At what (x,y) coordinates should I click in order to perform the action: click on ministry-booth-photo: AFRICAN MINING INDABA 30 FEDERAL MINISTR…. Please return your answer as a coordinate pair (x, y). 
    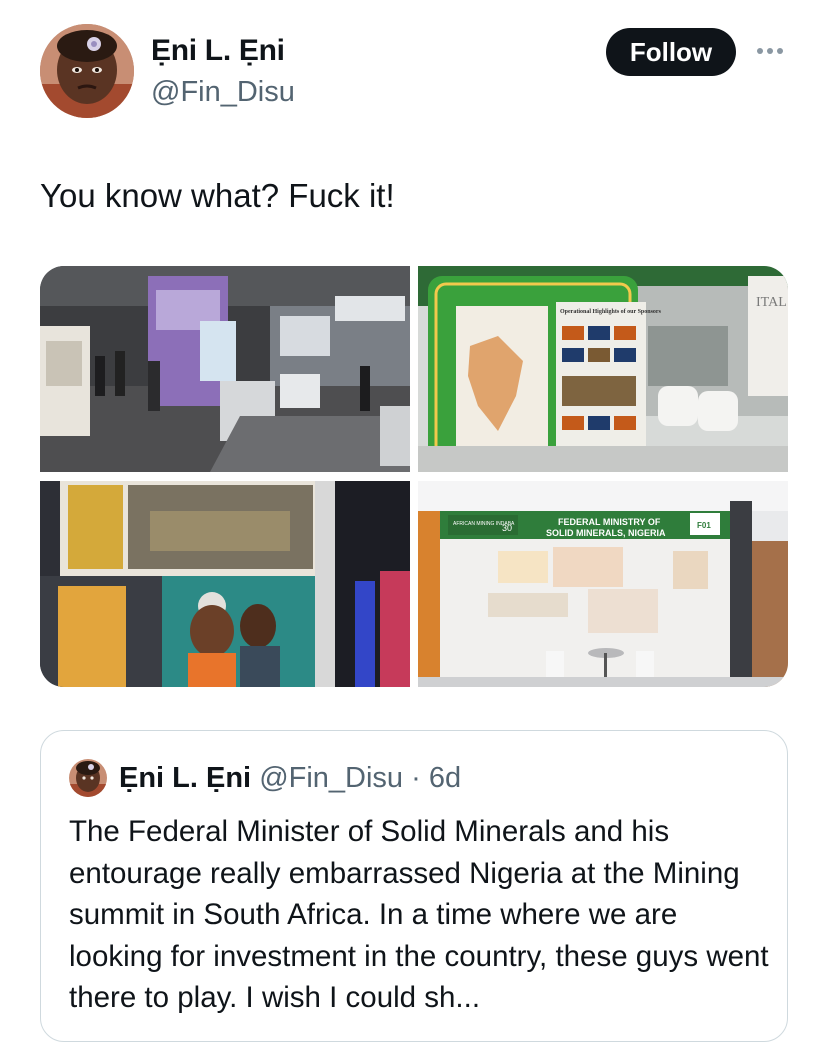
    Looking at the image, I should click on (603, 584).